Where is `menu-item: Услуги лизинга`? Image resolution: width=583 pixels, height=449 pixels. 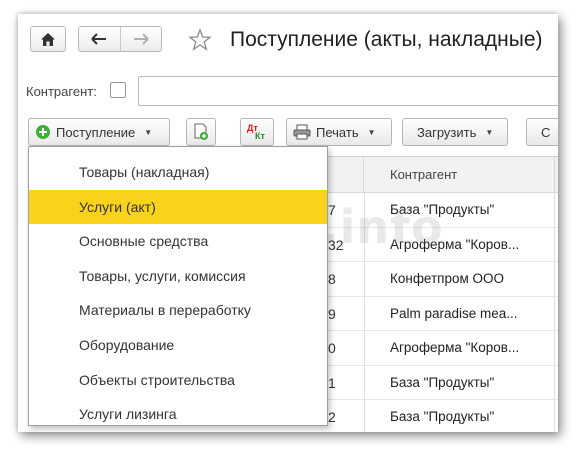 menu-item: Услуги лизинга is located at coordinates (178, 414).